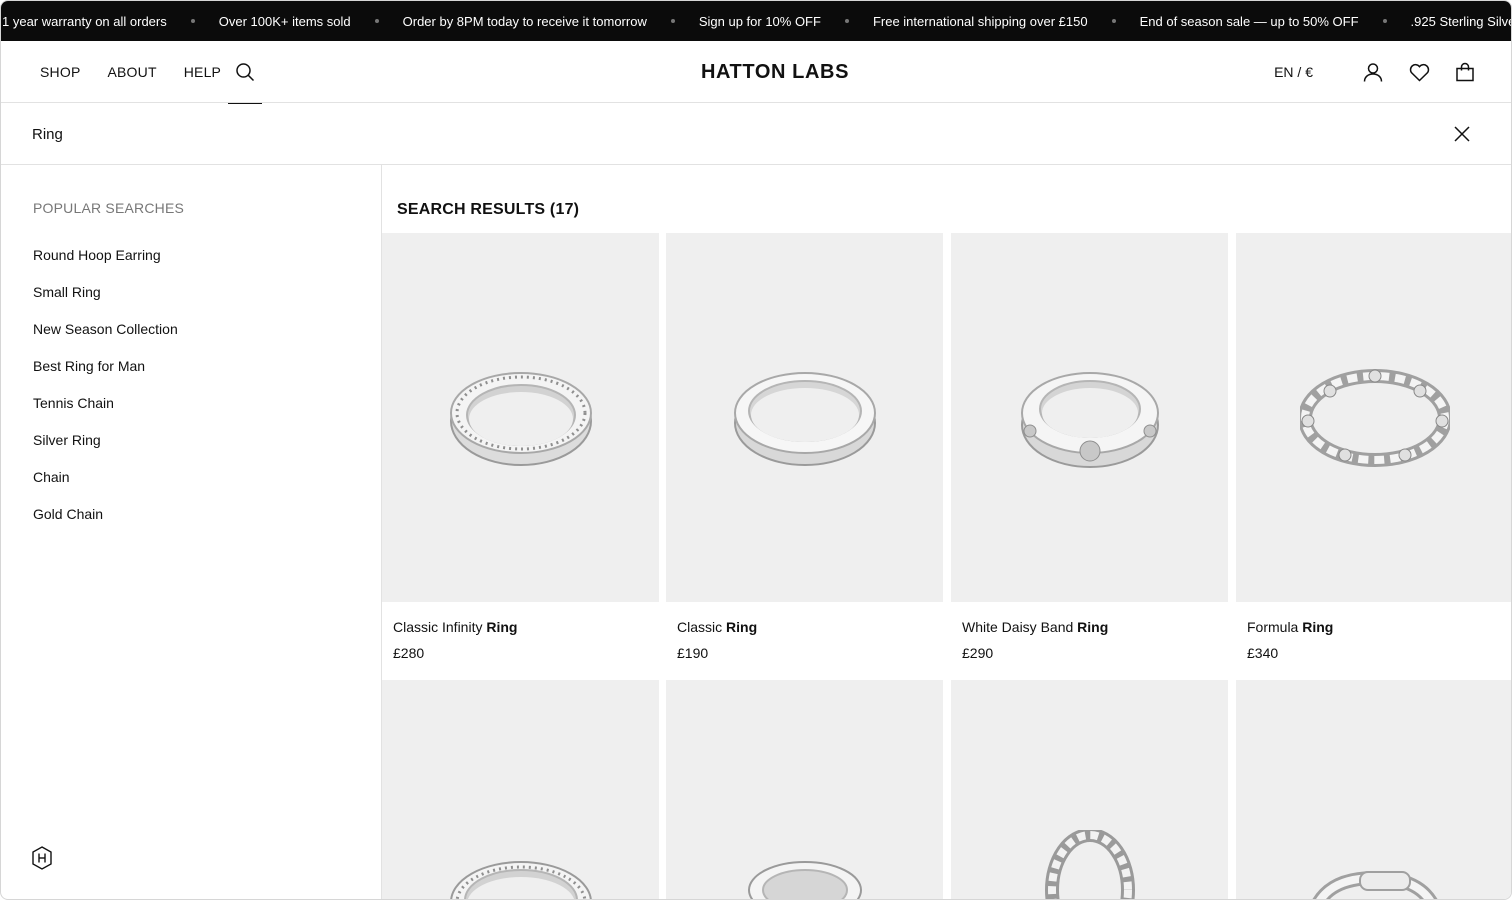 This screenshot has height=900, width=1512. Describe the element at coordinates (693, 653) in the screenshot. I see `product-price: £190` at that location.